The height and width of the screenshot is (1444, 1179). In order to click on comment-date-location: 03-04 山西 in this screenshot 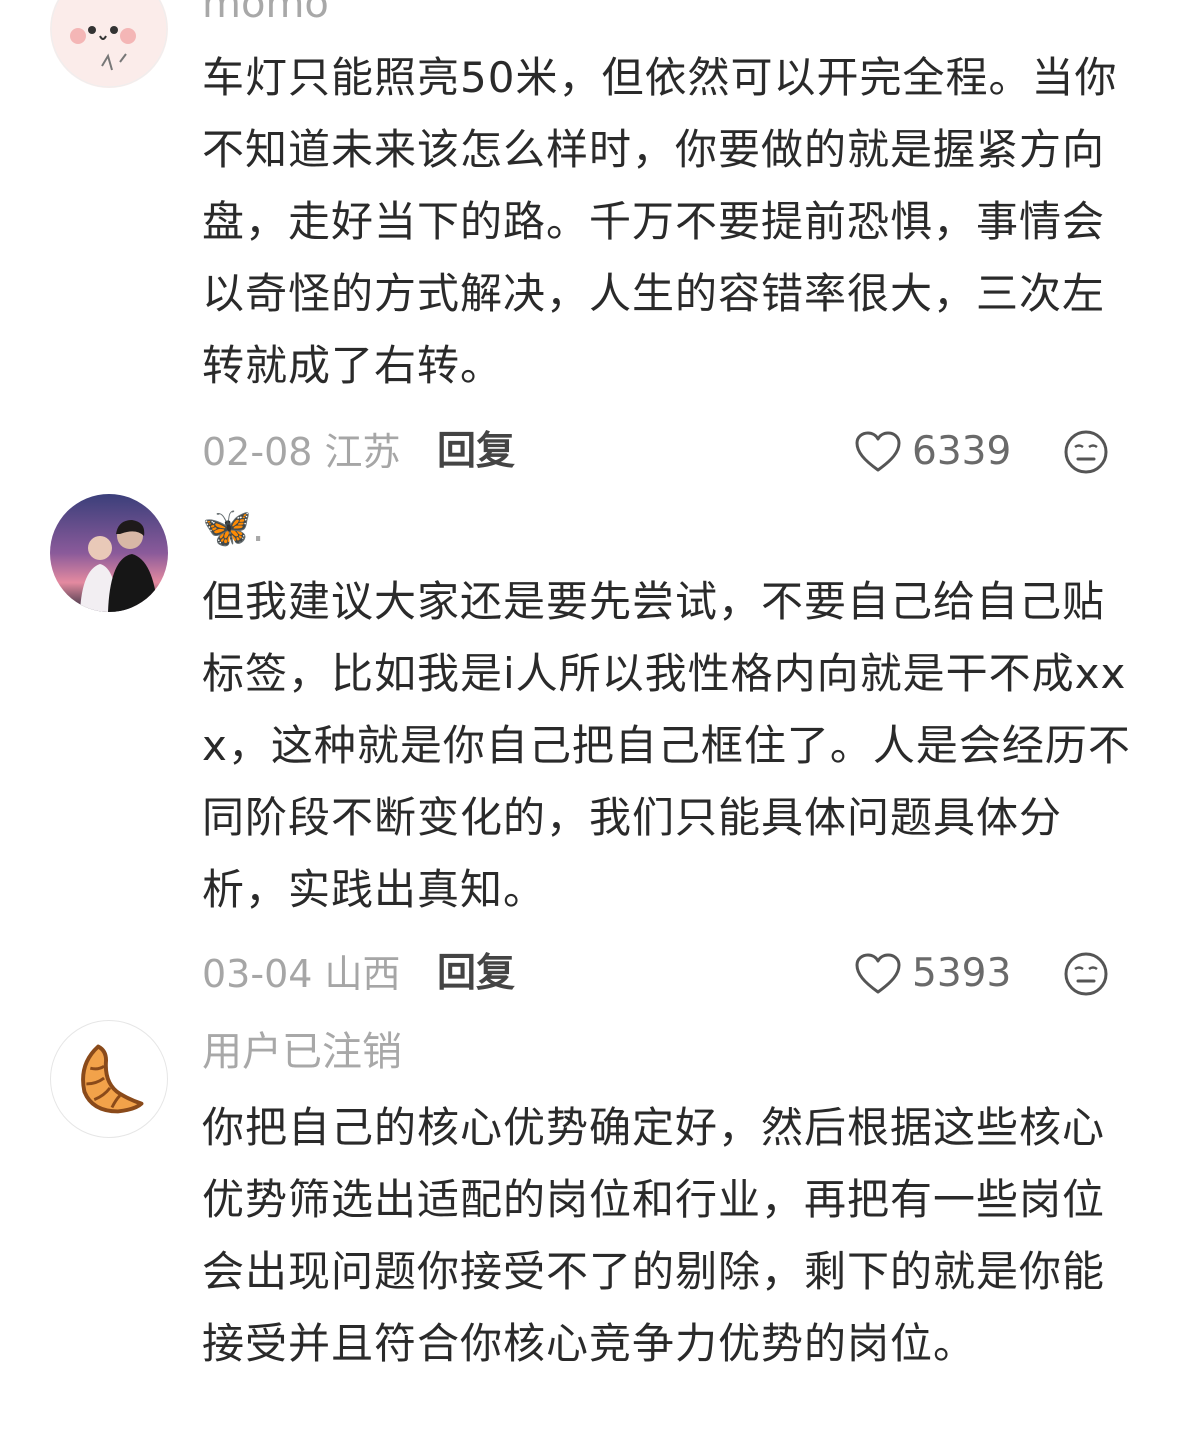, I will do `click(301, 974)`.